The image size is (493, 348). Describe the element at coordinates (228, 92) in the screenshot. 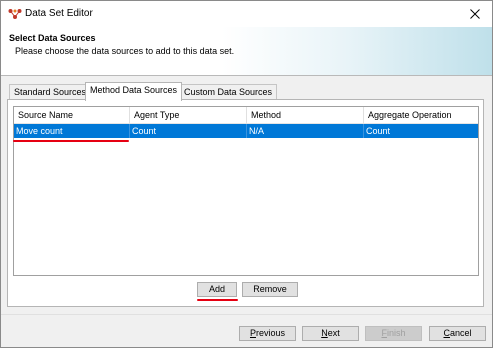

I see `tab-custom-data-sources: Custom Data Sources` at that location.